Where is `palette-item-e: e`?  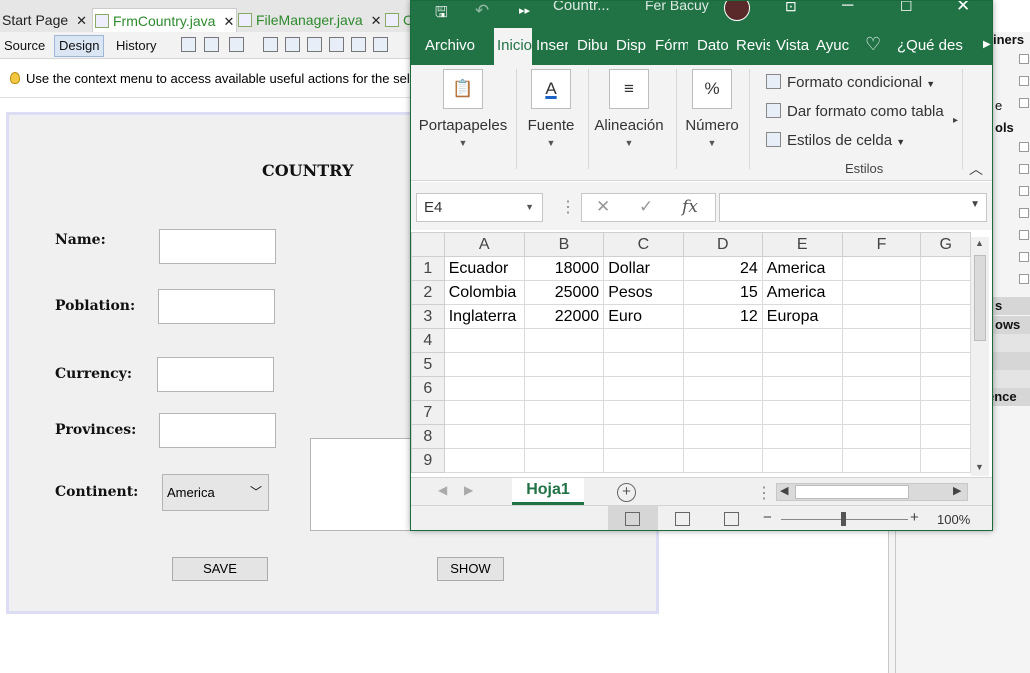
palette-item-e: e is located at coordinates (998, 105).